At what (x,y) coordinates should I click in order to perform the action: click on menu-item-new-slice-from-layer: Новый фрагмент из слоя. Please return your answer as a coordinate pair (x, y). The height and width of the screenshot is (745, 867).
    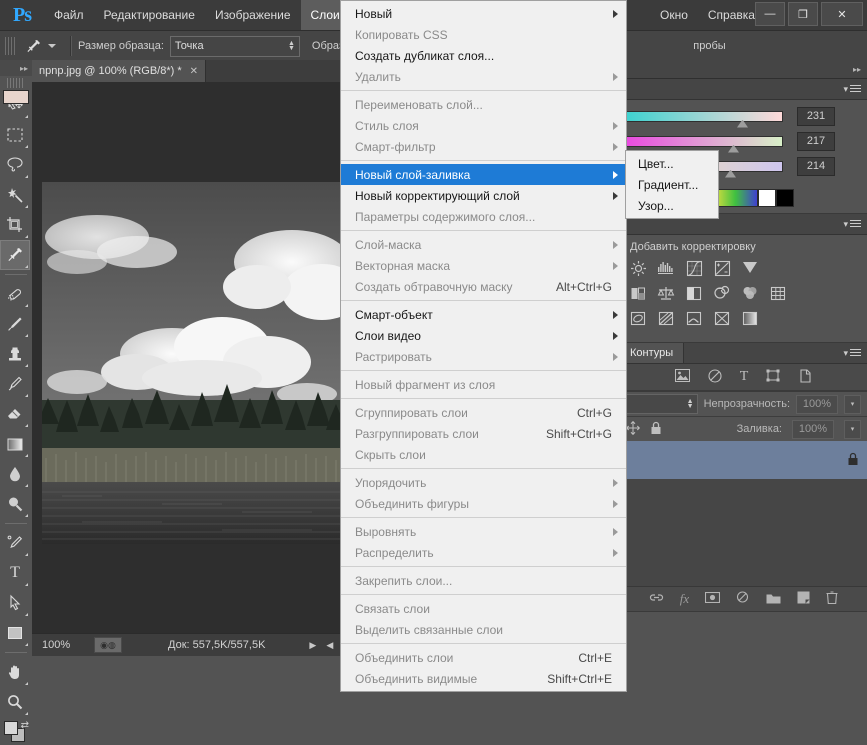
    Looking at the image, I should click on (483, 384).